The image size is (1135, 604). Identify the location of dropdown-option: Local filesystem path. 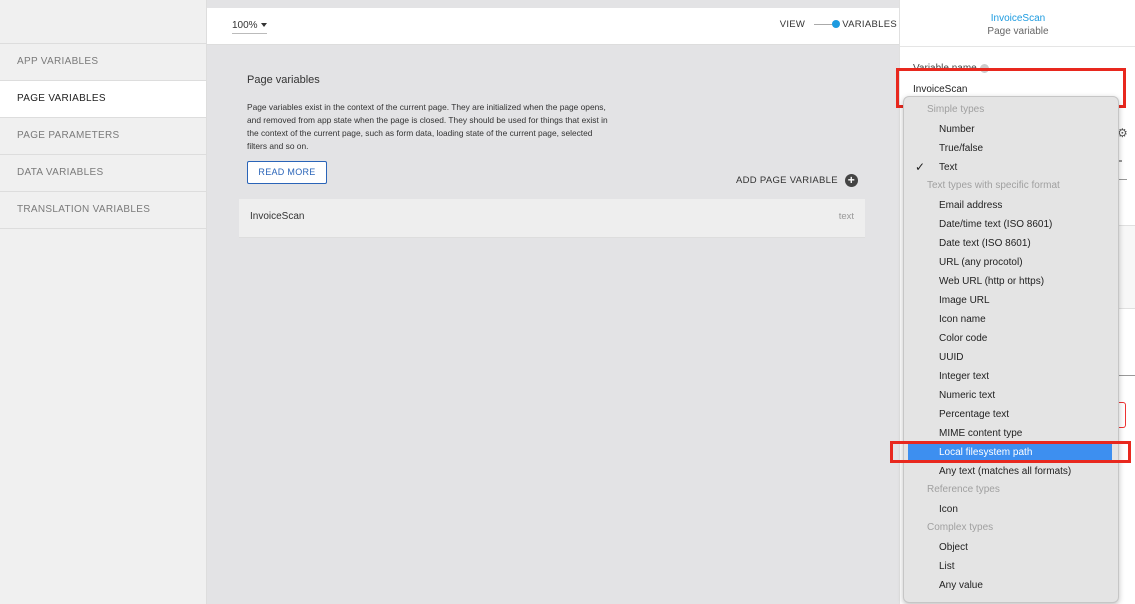
(1010, 452).